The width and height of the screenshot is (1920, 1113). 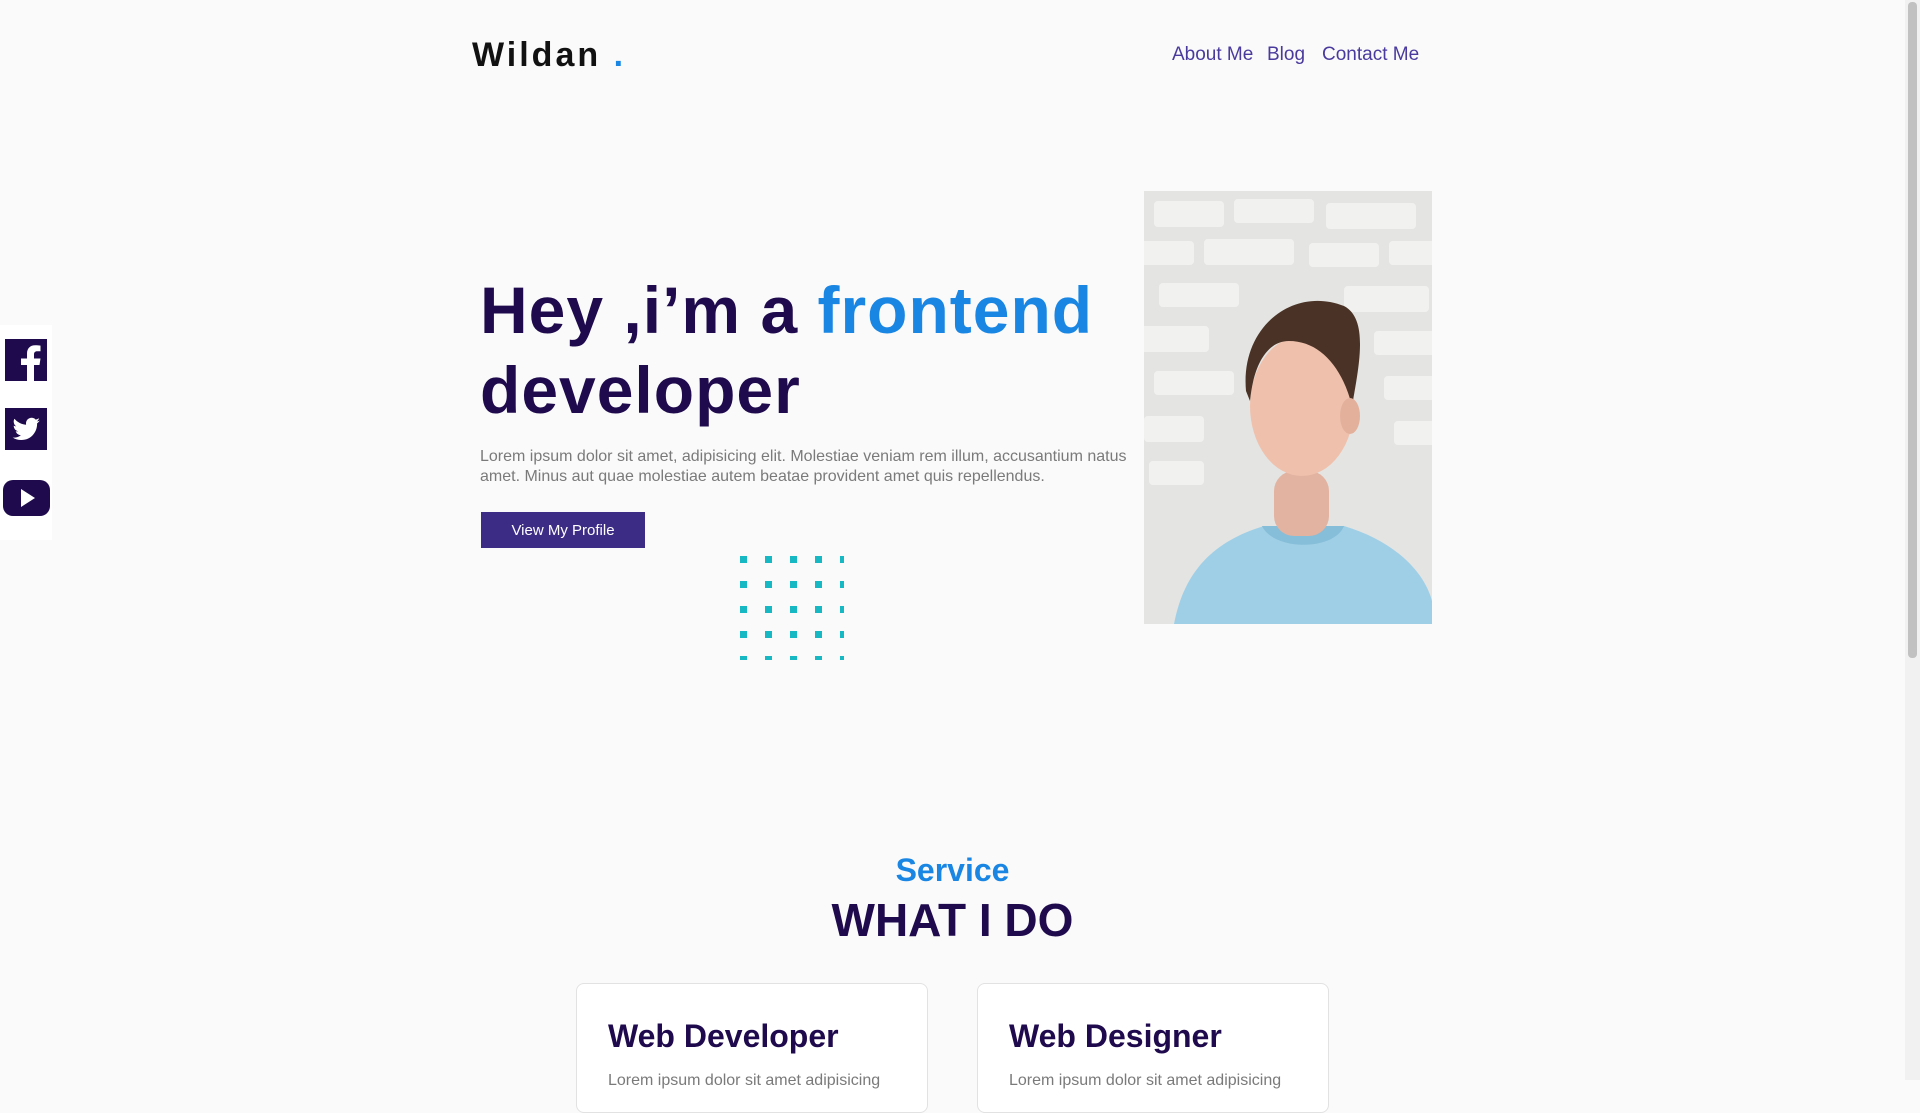 I want to click on hero-title-suffix: developer, so click(x=640, y=390).